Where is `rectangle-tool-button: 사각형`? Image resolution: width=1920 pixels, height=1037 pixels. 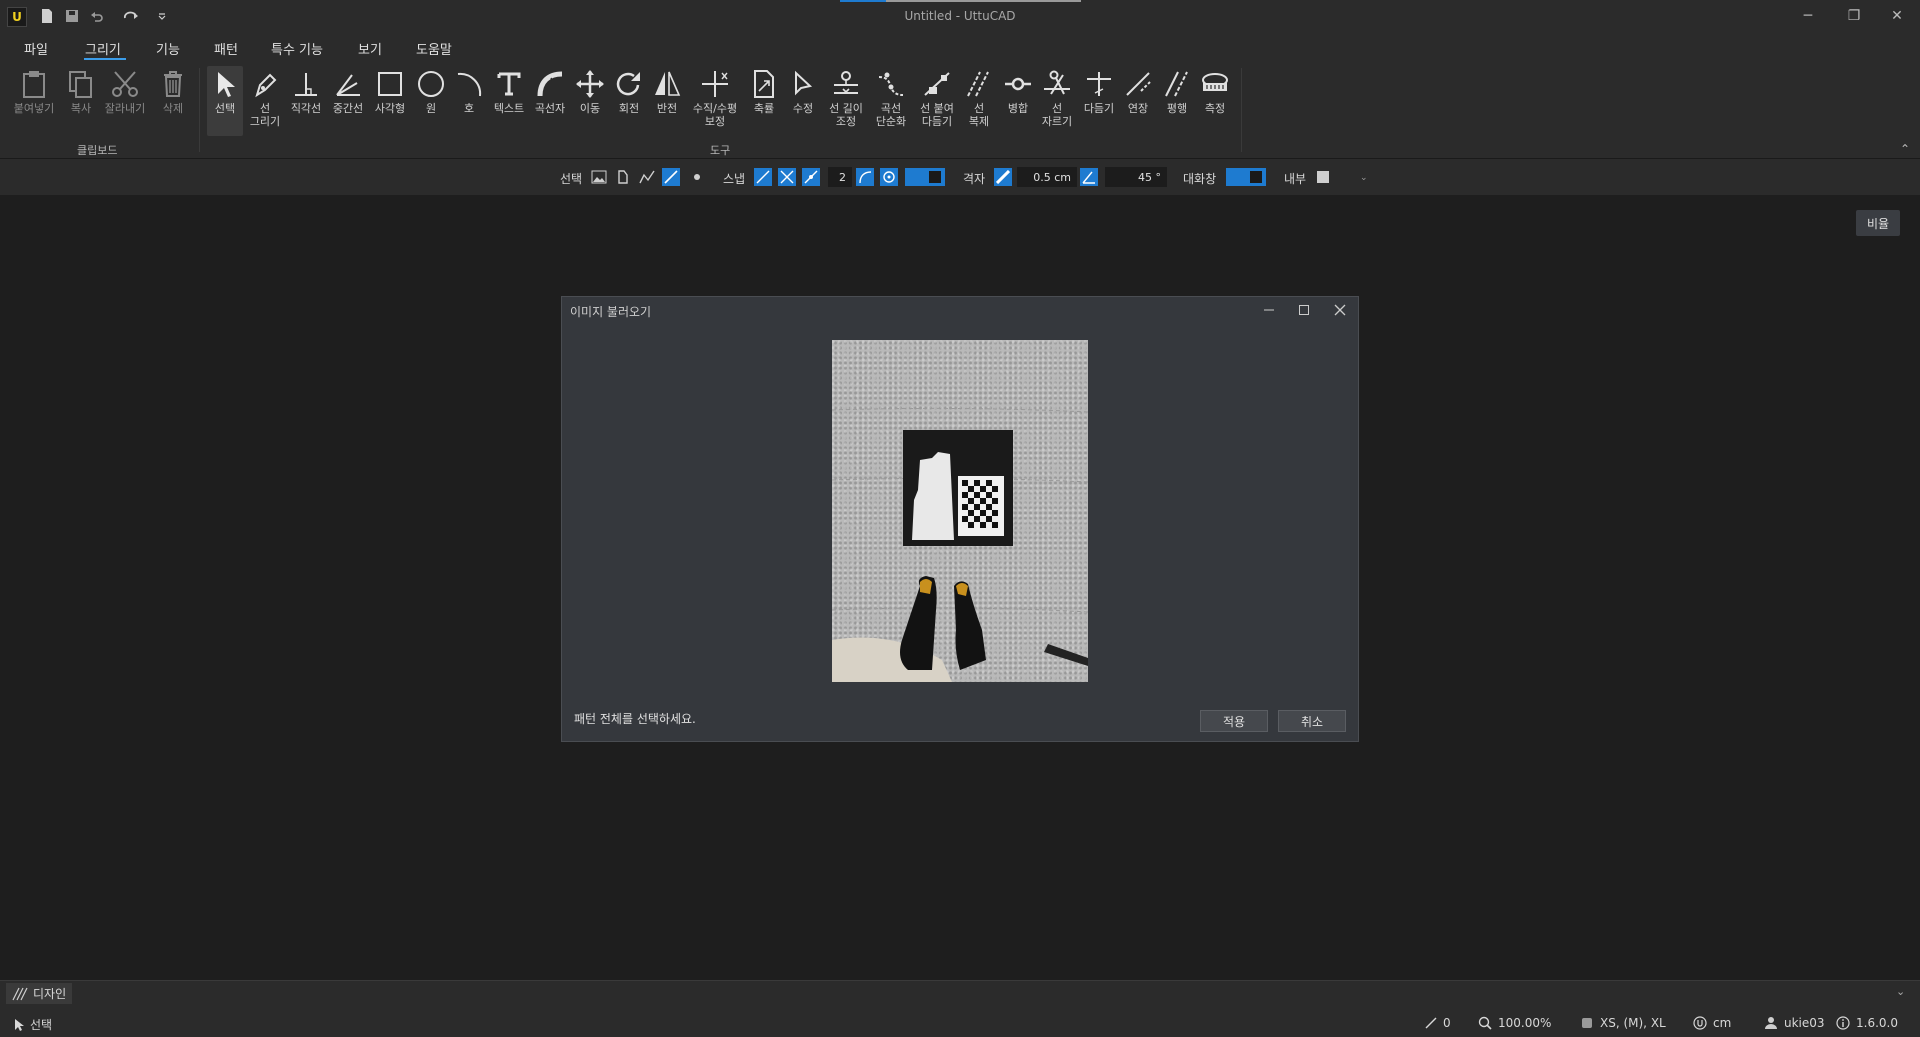
rectangle-tool-button: 사각형 is located at coordinates (390, 101).